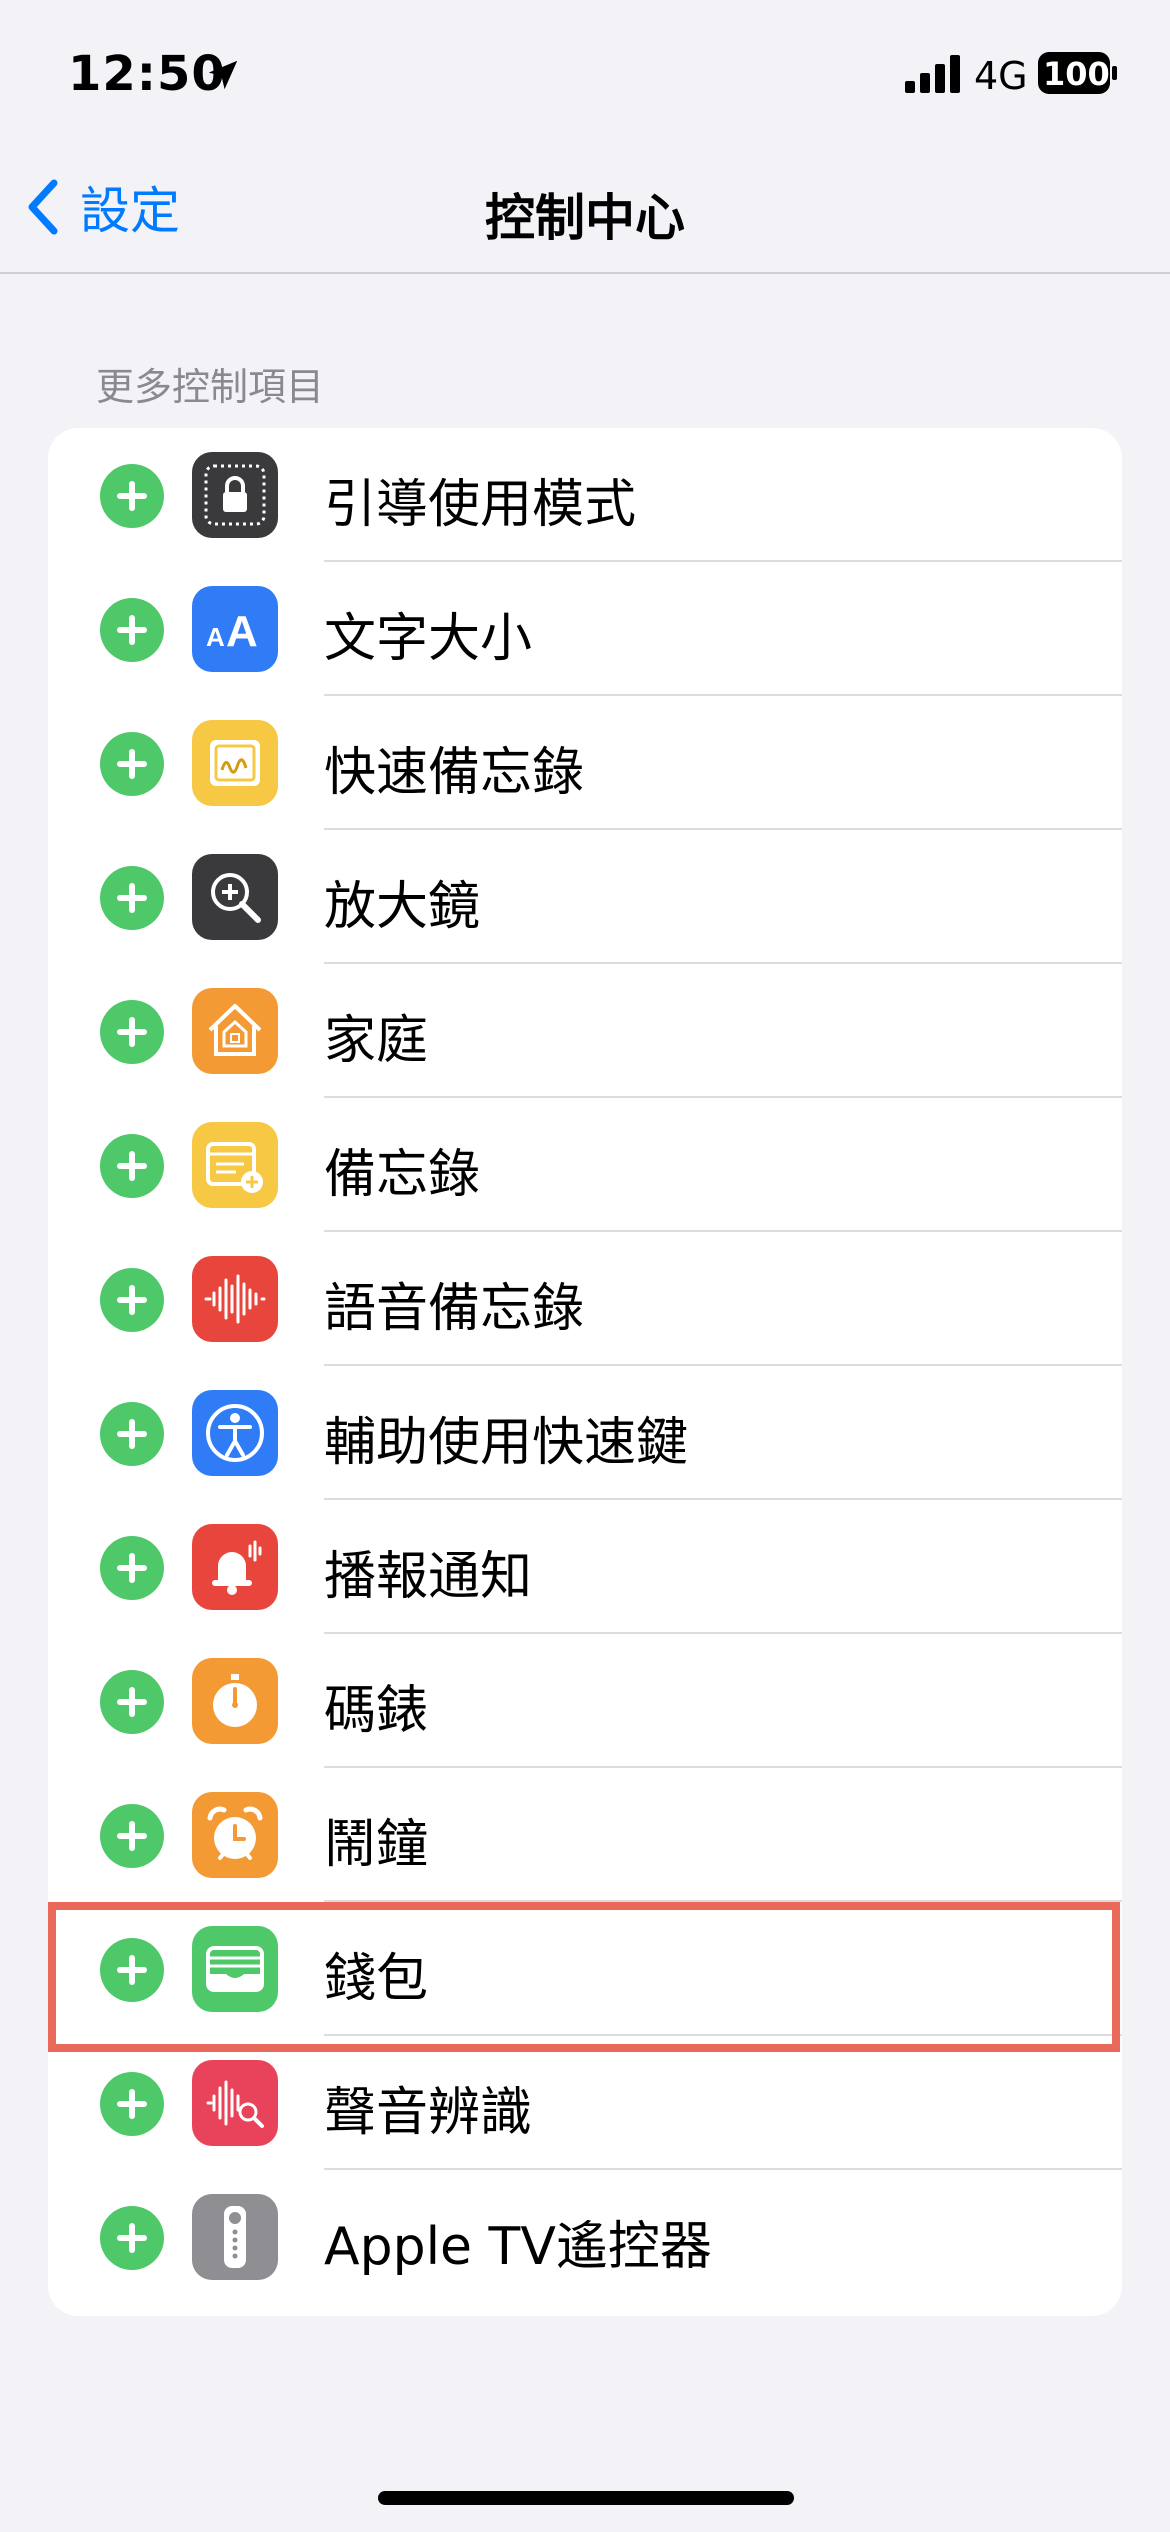 This screenshot has width=1170, height=2532. I want to click on alarm-icon, so click(235, 1835).